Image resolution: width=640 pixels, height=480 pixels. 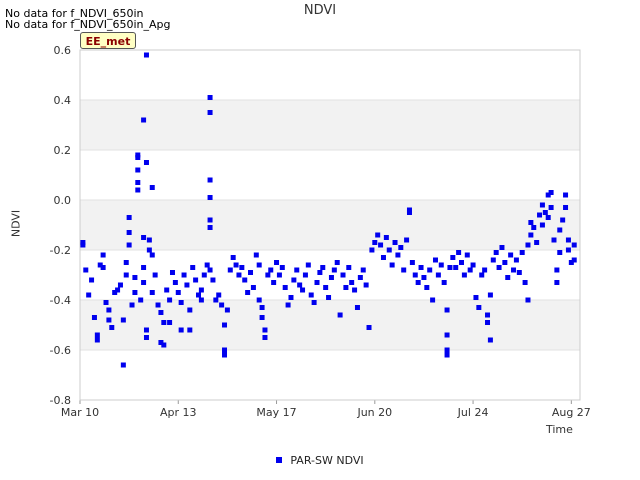 What do you see at coordinates (63, 100) in the screenshot?
I see `y-tick-label: 0.4` at bounding box center [63, 100].